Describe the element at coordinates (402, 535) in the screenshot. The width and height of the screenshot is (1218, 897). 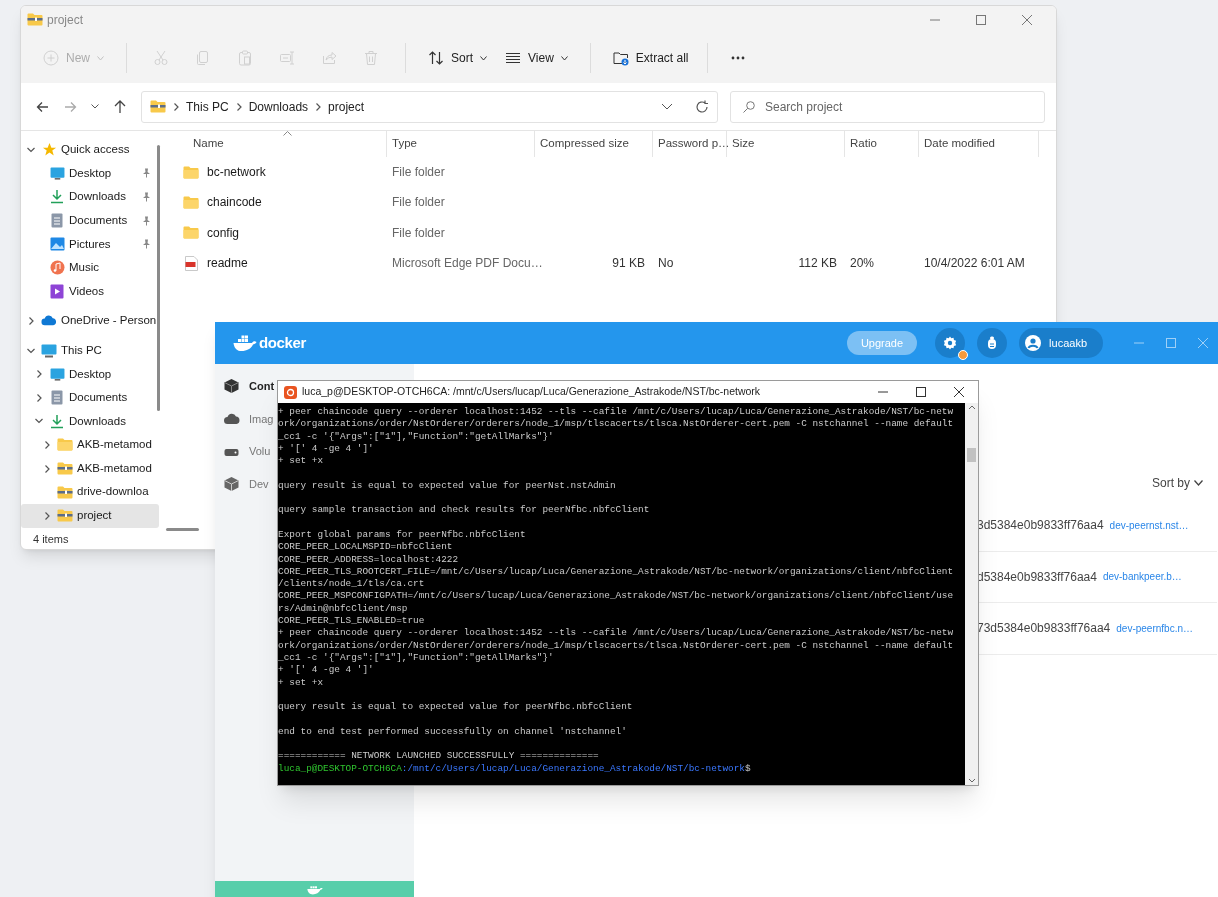
I see `terminal-line: Export global params for peerNfbc.nbfcClient` at that location.